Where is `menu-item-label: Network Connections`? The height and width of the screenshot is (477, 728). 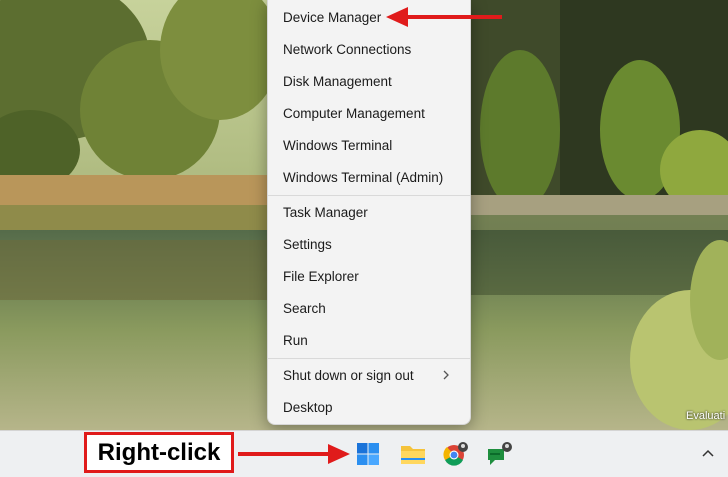
menu-item-label: Network Connections is located at coordinates (347, 49).